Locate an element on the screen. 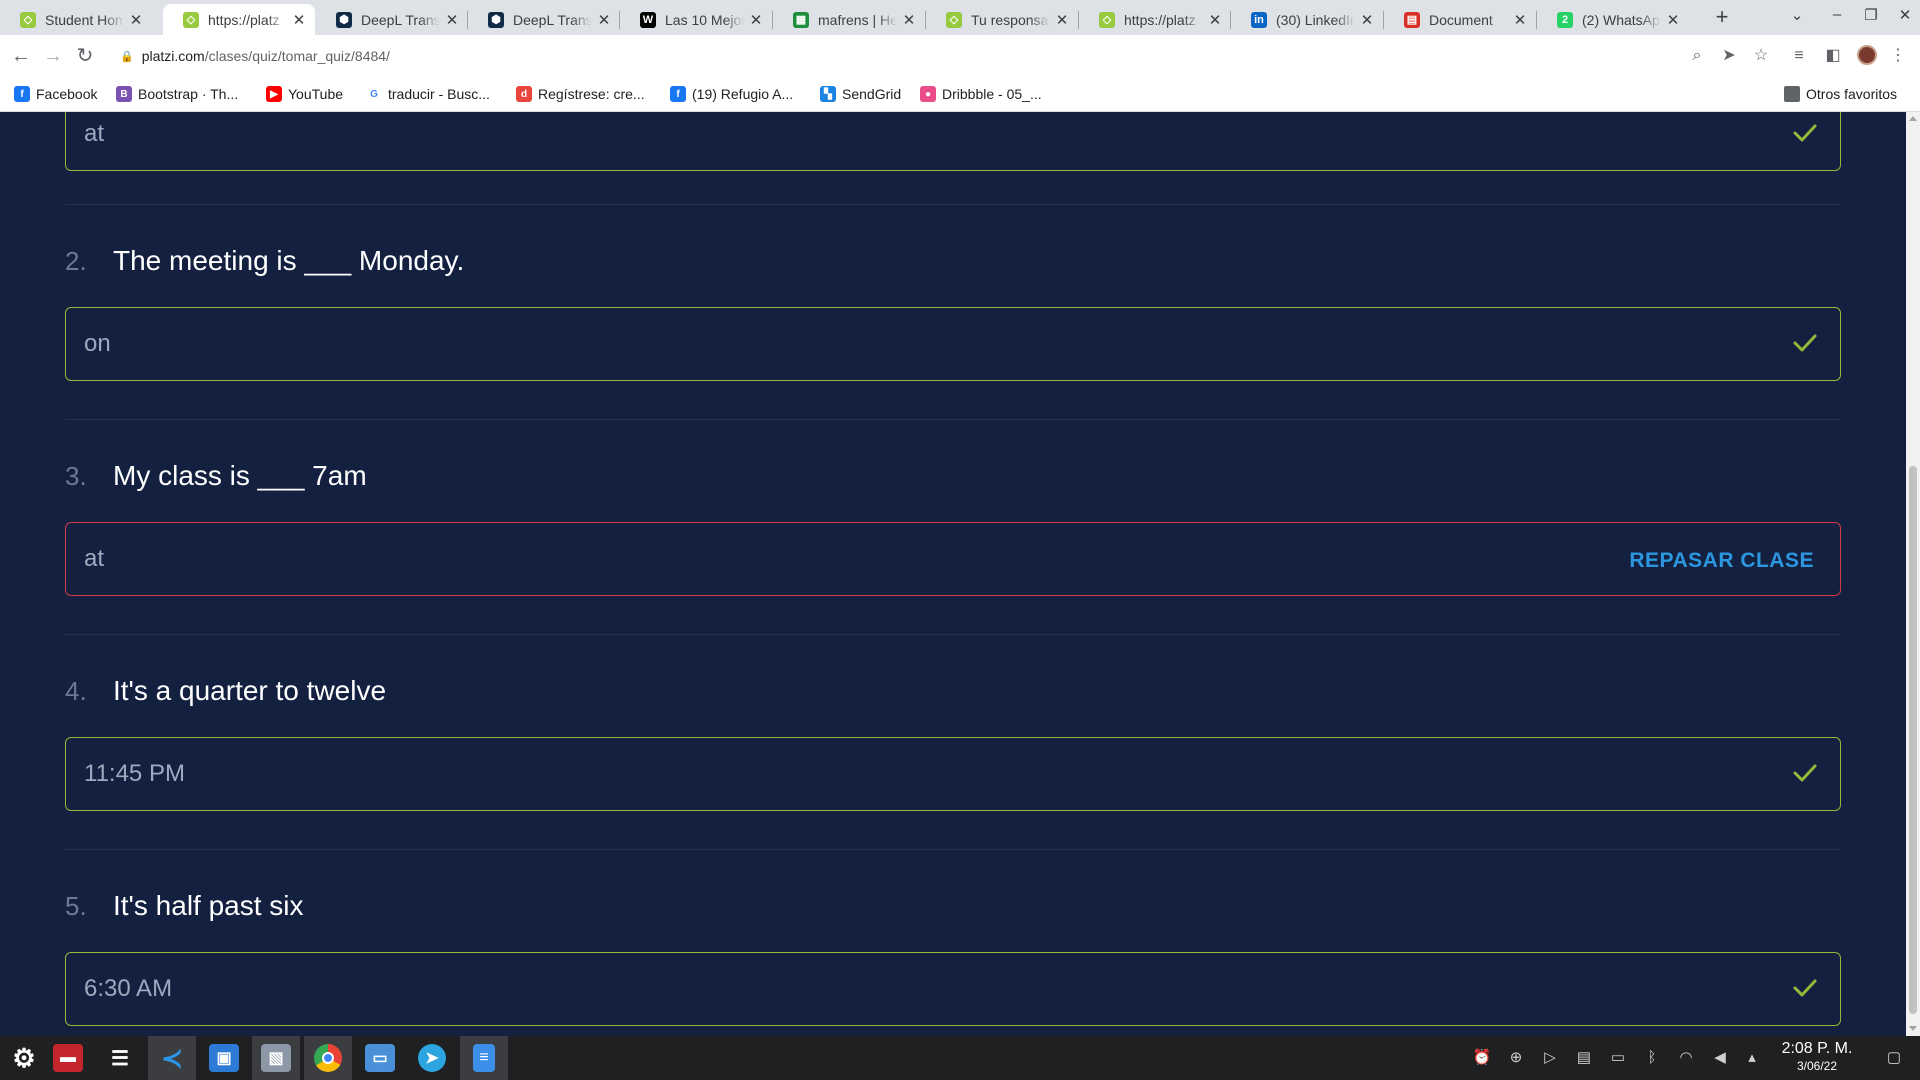  tab-title: (30) LinkedIn is located at coordinates (1315, 19).